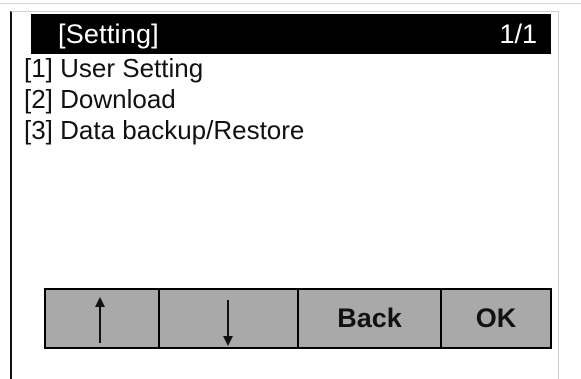  I want to click on down-button, so click(229, 318).